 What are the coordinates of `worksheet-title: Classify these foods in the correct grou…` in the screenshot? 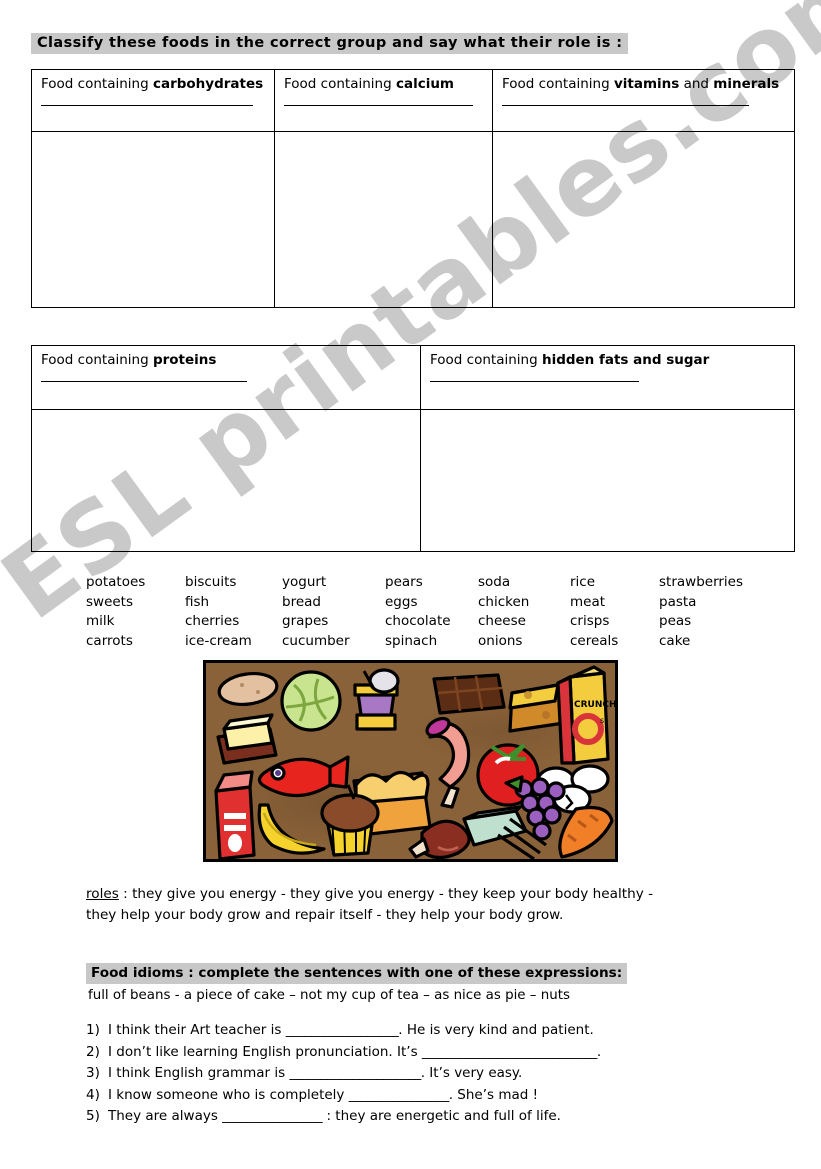 It's located at (330, 43).